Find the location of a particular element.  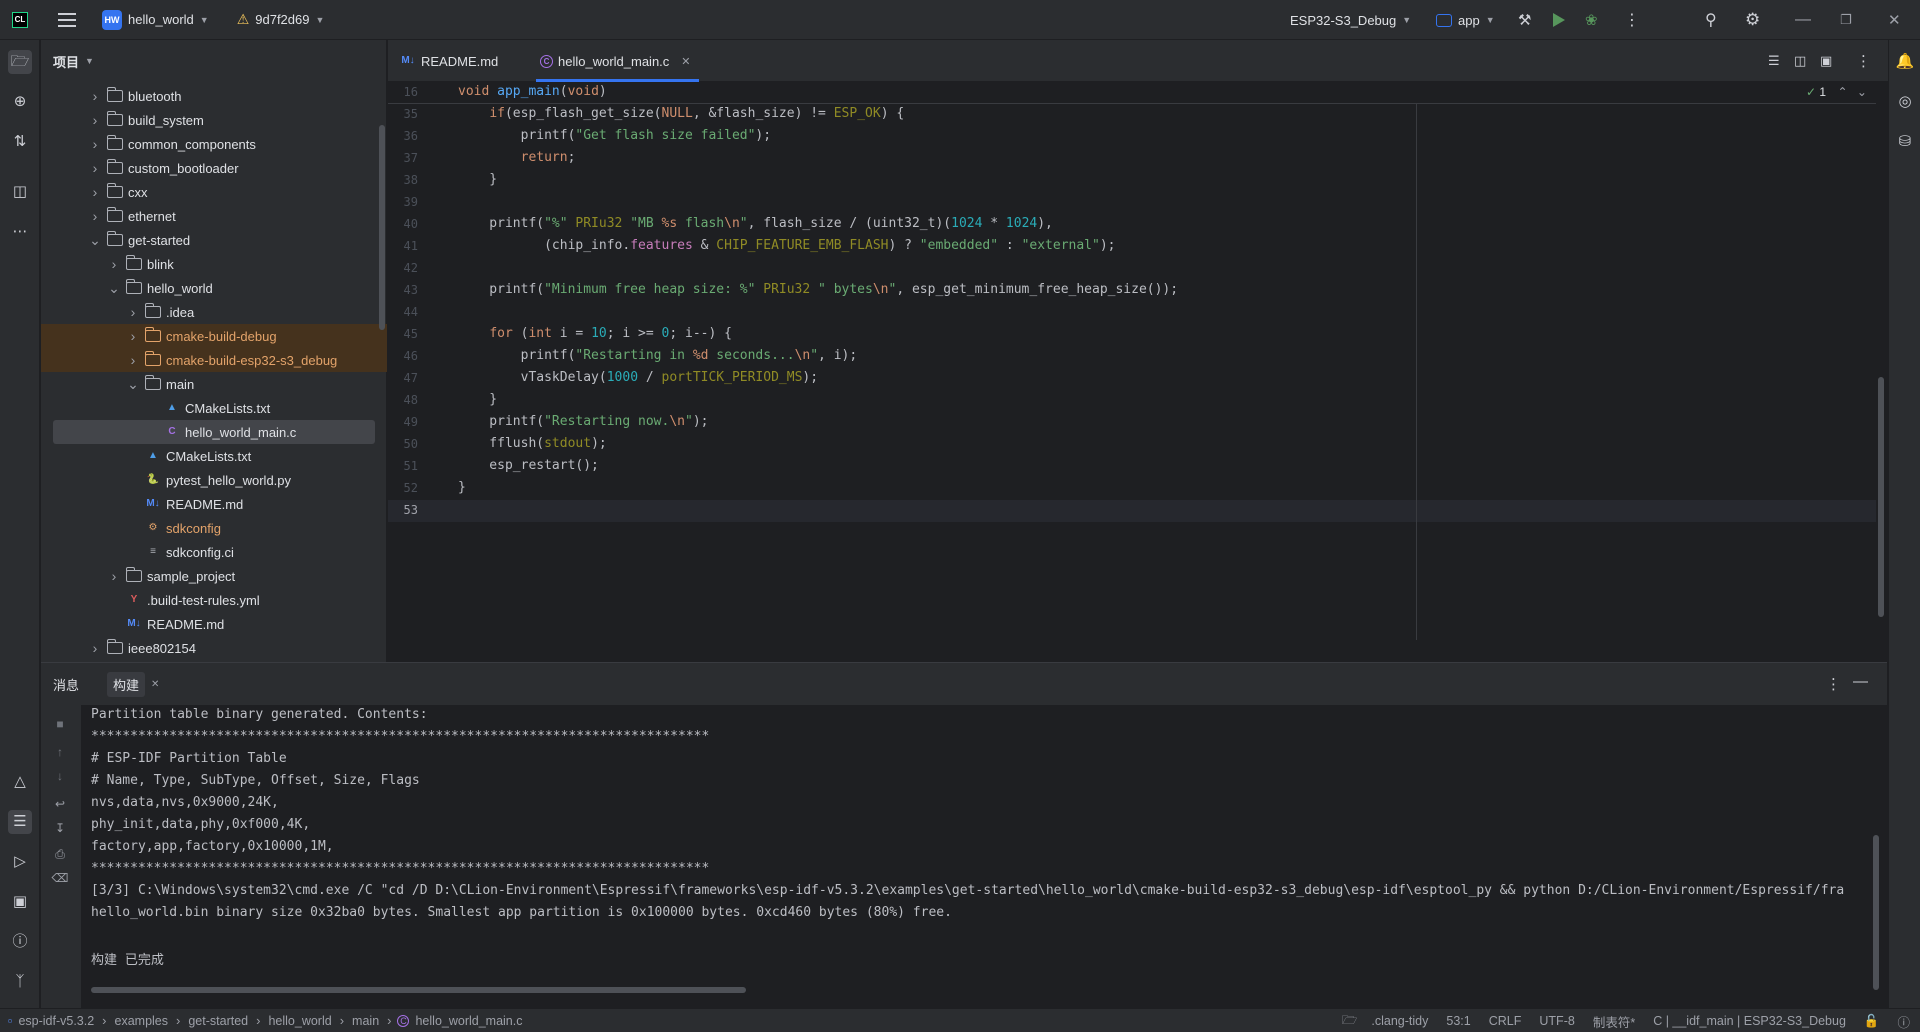

memory-indicator-icon: ⓘ is located at coordinates (1903, 1021).